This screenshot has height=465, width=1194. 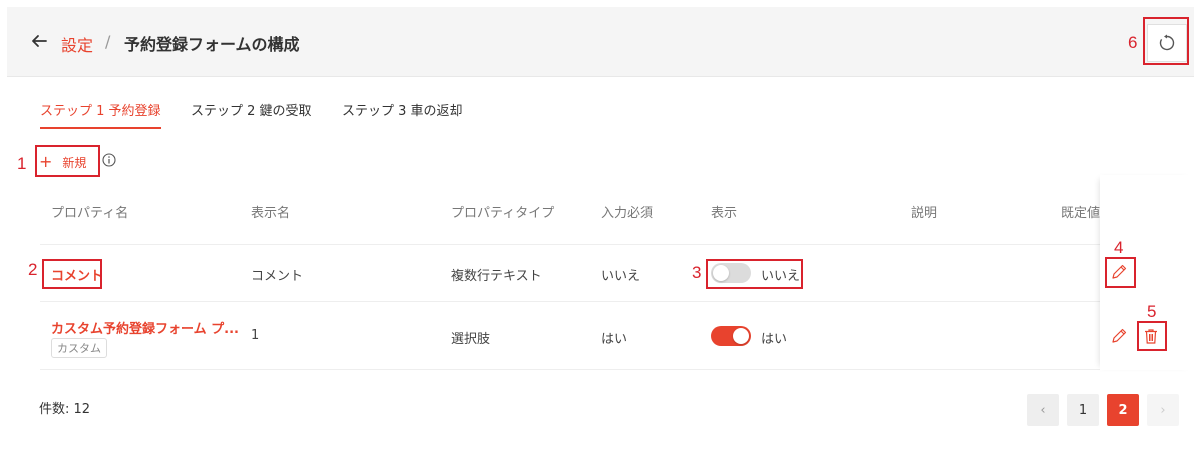 I want to click on header-divider, so click(x=570, y=244).